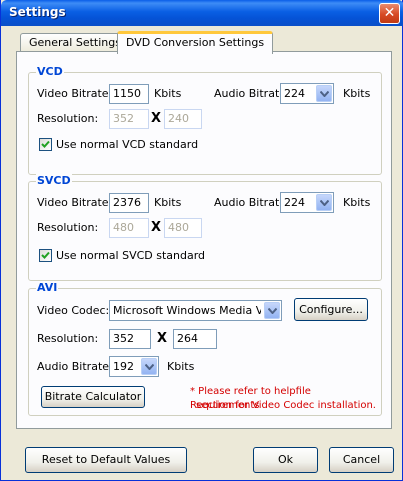  I want to click on vcd-legend: VCD, so click(50, 71).